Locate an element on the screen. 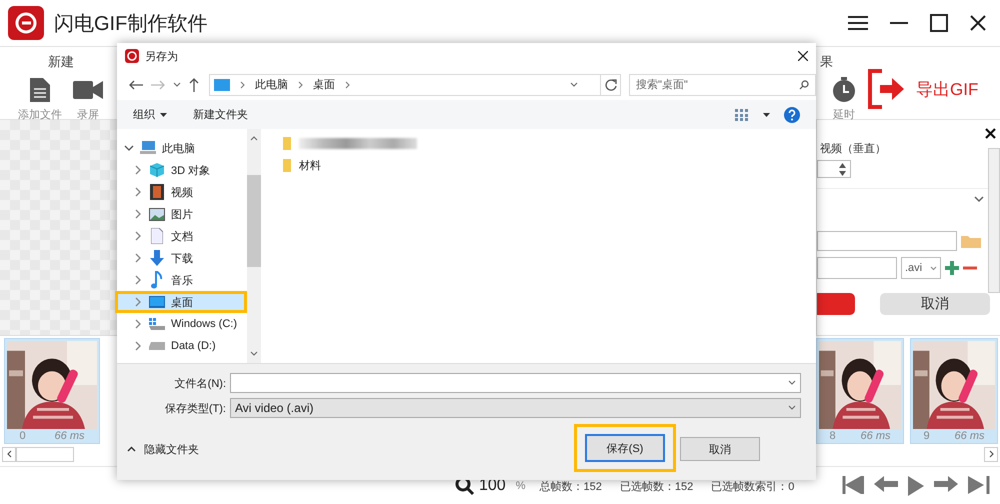 The height and width of the screenshot is (504, 1000). help-icon is located at coordinates (792, 114).